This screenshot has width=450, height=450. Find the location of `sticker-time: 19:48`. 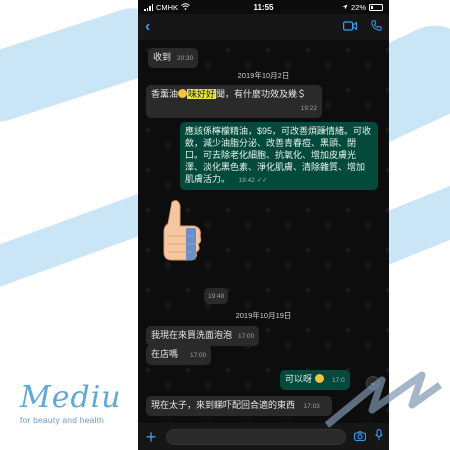

sticker-time: 19:48 is located at coordinates (216, 296).